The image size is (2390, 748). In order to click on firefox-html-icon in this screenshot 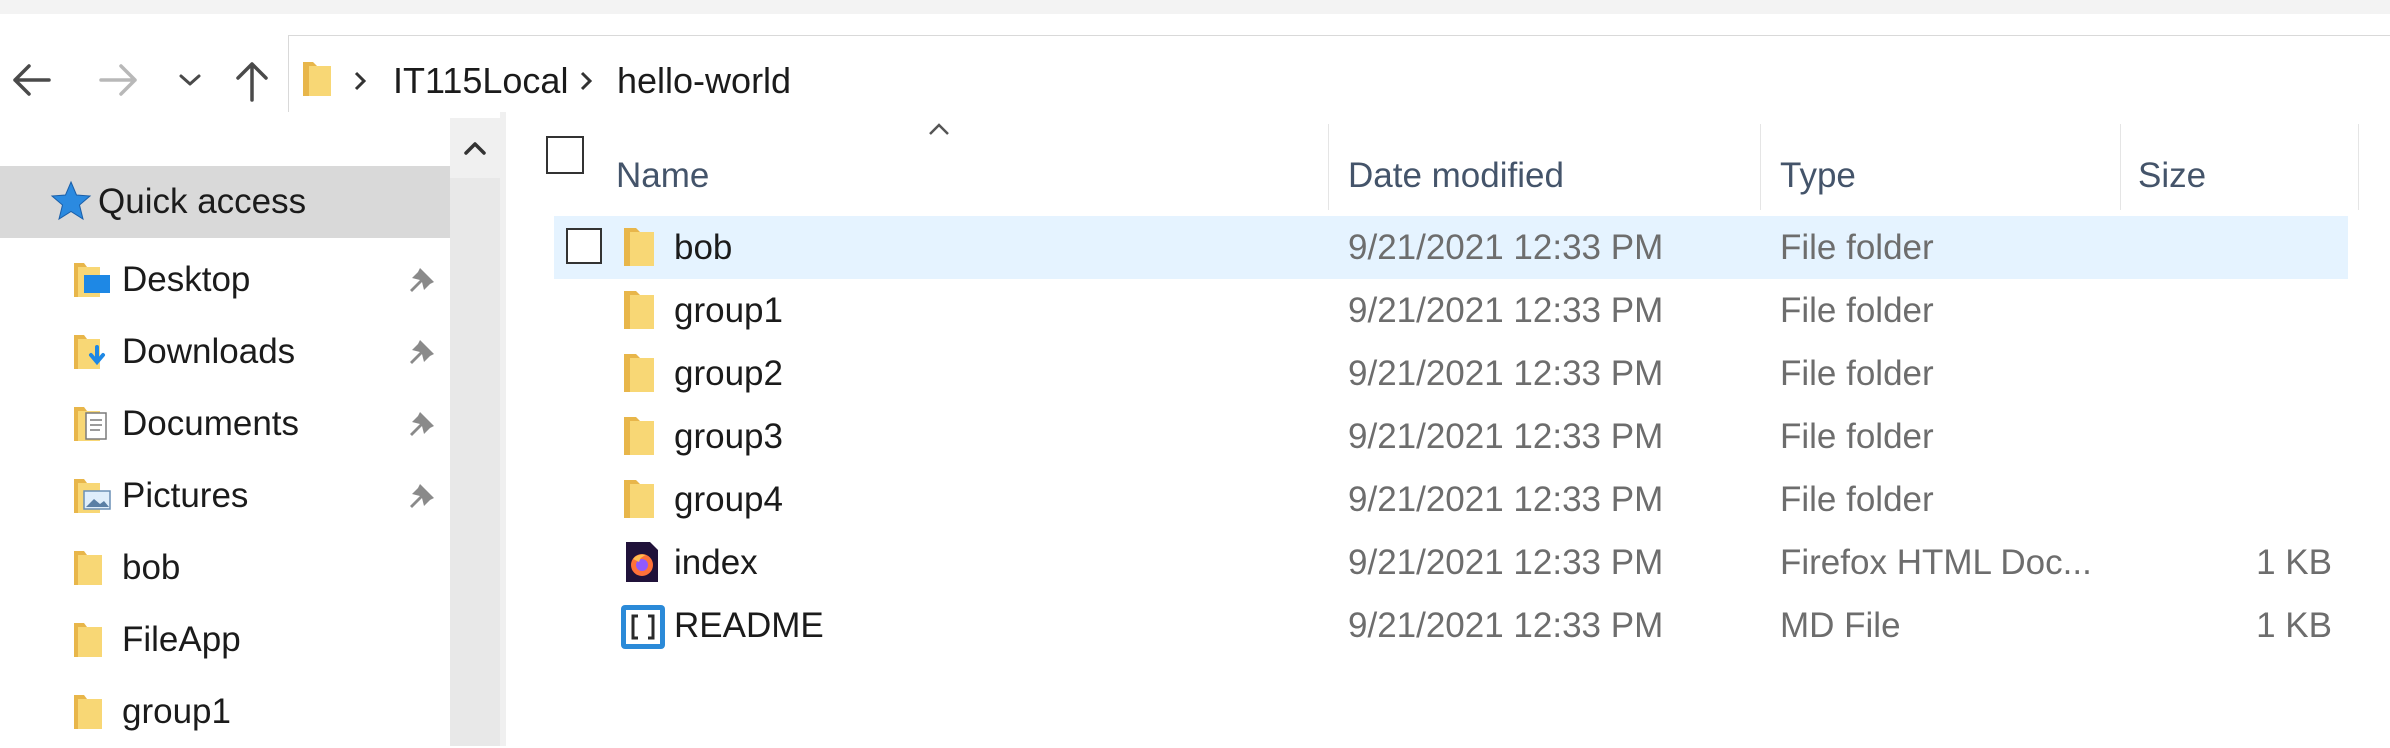, I will do `click(642, 562)`.